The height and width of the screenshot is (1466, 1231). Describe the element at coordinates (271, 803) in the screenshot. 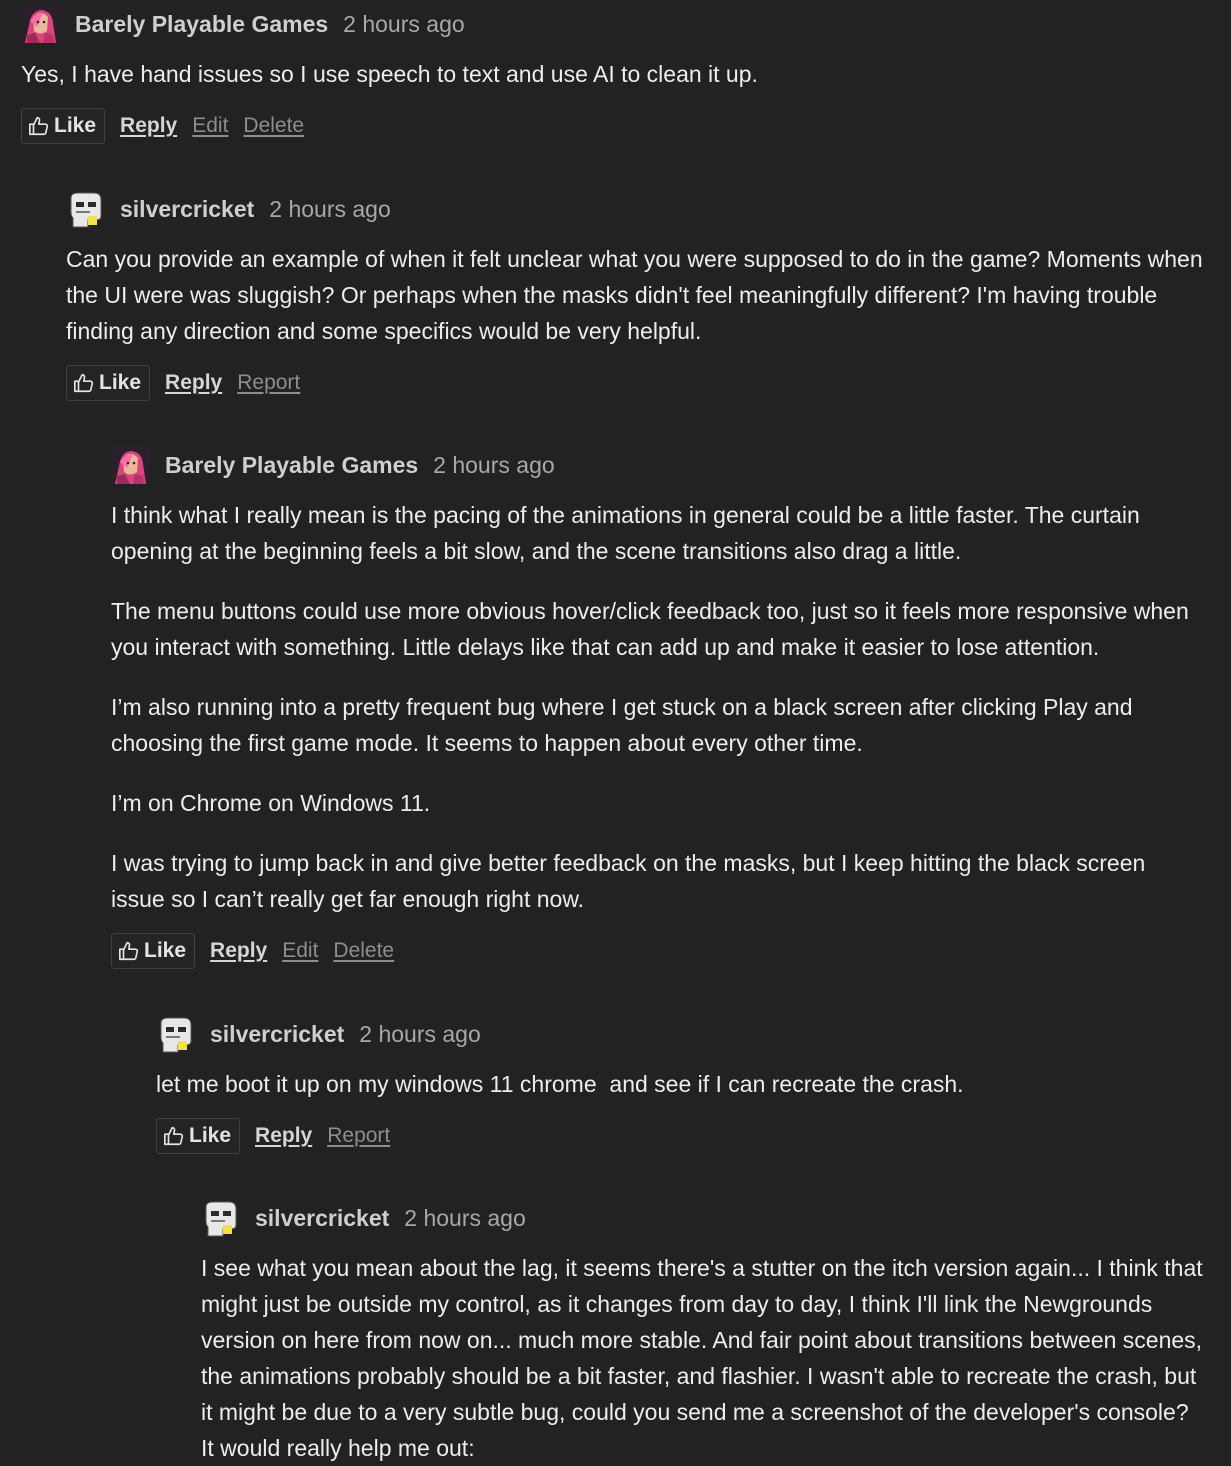

I see `comment-paragraph: I’m on Chrome on Windows 11.` at that location.